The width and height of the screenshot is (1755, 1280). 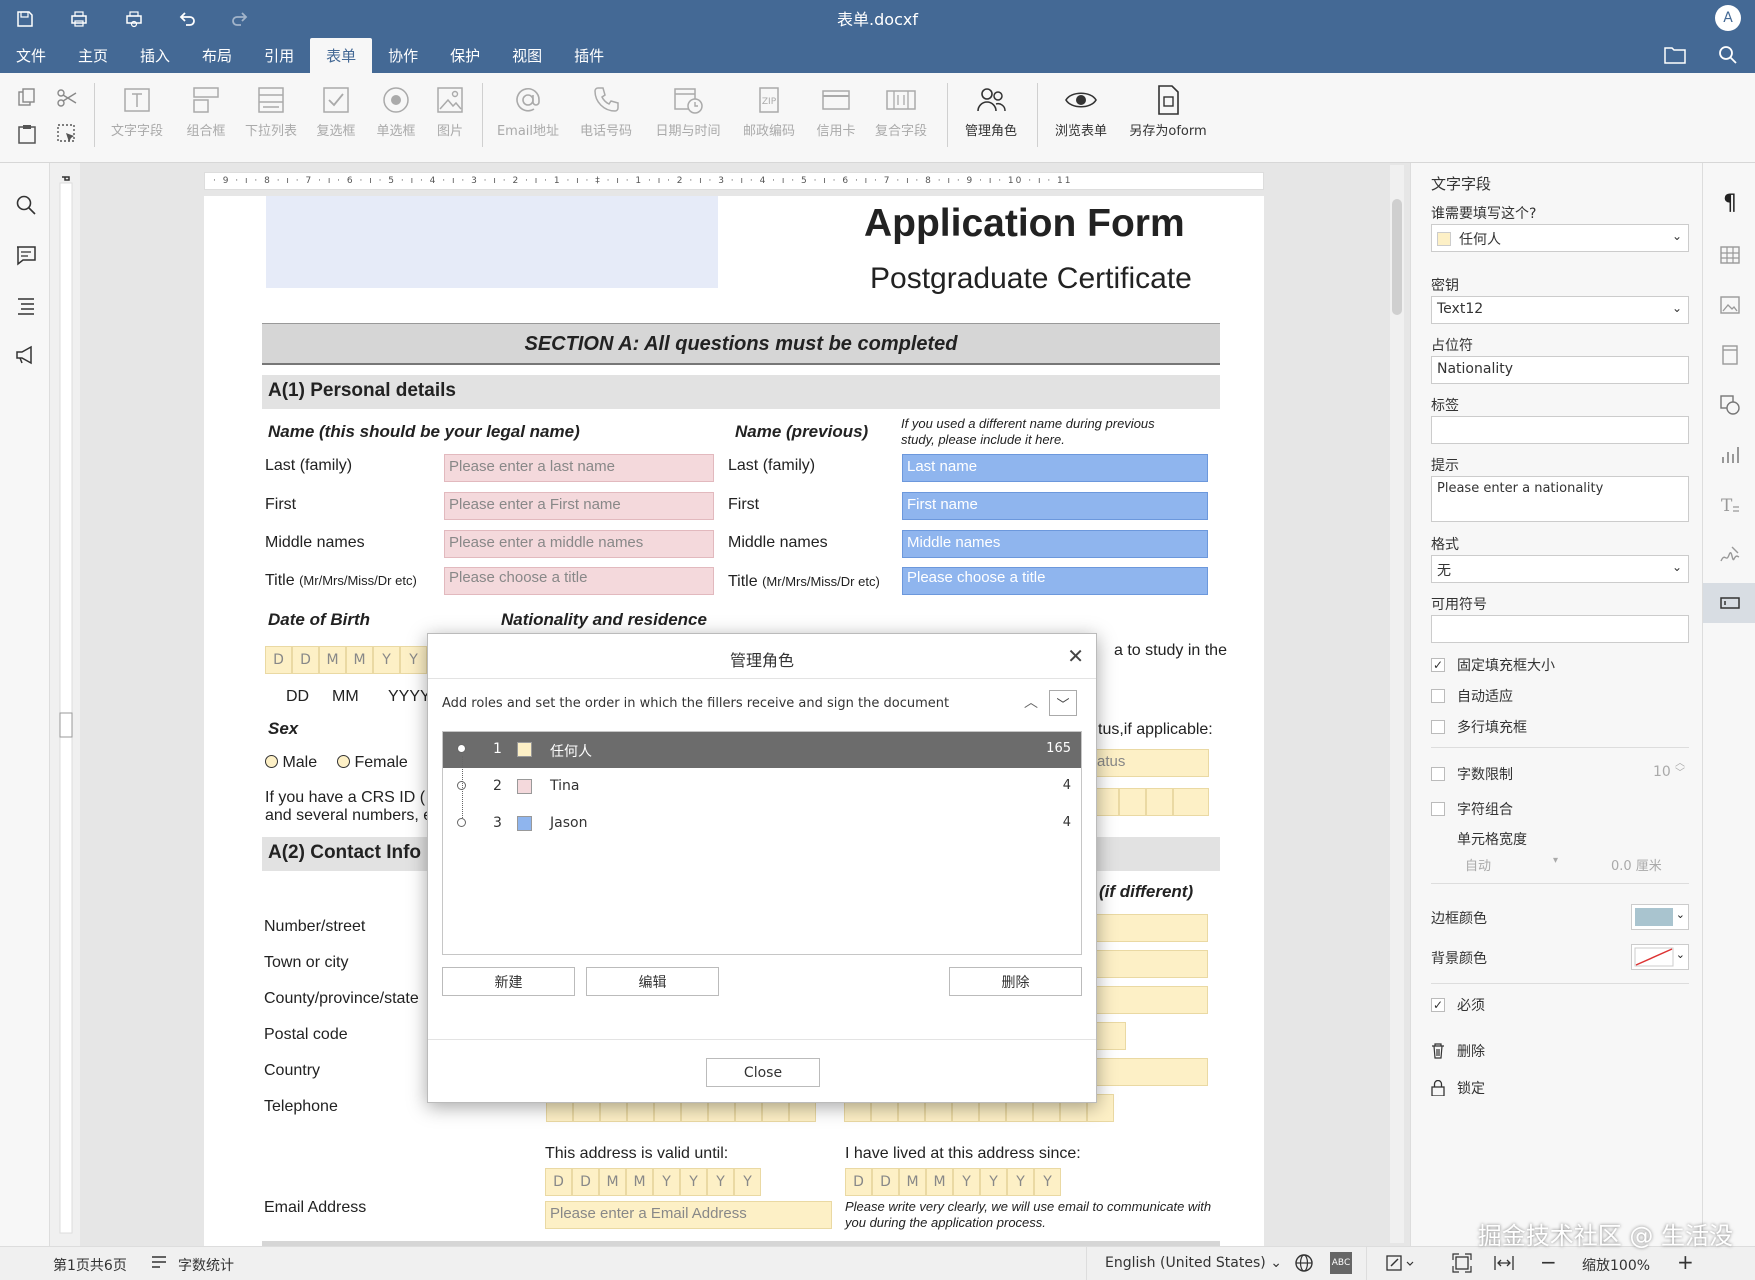 I want to click on stepper-icon: ︿ ﹀, so click(x=1680, y=769).